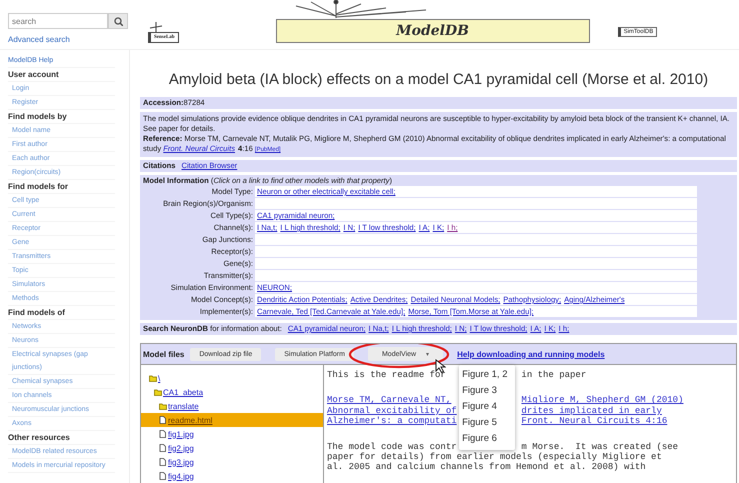  What do you see at coordinates (487, 391) in the screenshot?
I see `menu-option: Figure 3` at bounding box center [487, 391].